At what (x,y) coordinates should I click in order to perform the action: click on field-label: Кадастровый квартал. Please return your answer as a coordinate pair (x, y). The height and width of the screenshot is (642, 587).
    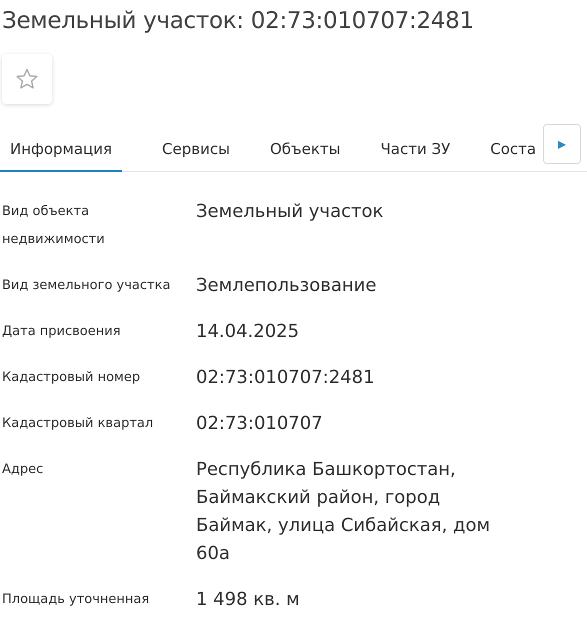
    Looking at the image, I should click on (77, 424).